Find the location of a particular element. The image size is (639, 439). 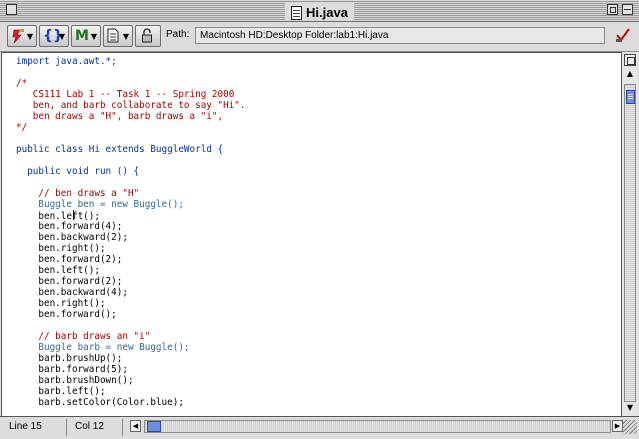

document-menu-button: ▼ is located at coordinates (118, 36).